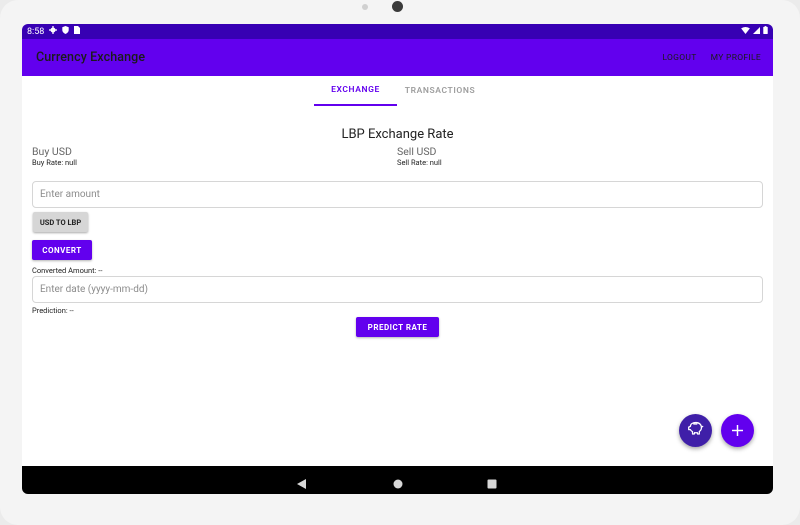  I want to click on battery-icon, so click(765, 31).